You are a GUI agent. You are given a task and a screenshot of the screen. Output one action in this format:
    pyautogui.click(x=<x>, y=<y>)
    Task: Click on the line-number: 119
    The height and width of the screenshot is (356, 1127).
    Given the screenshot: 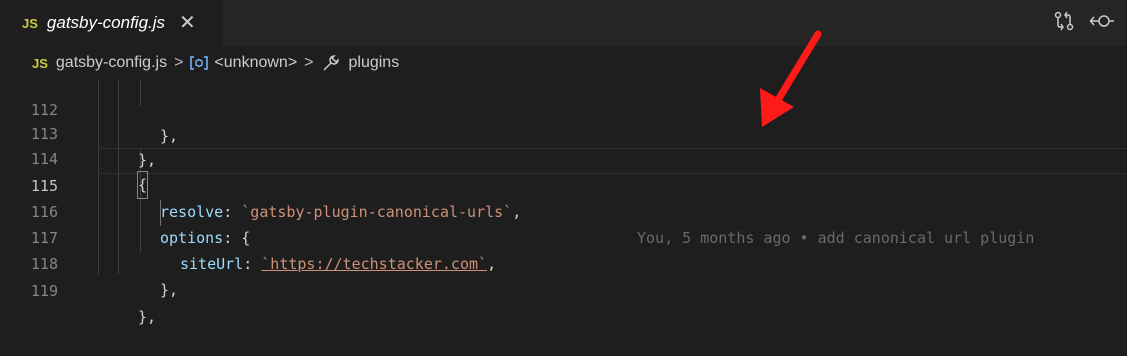 What is the action you would take?
    pyautogui.click(x=44, y=291)
    